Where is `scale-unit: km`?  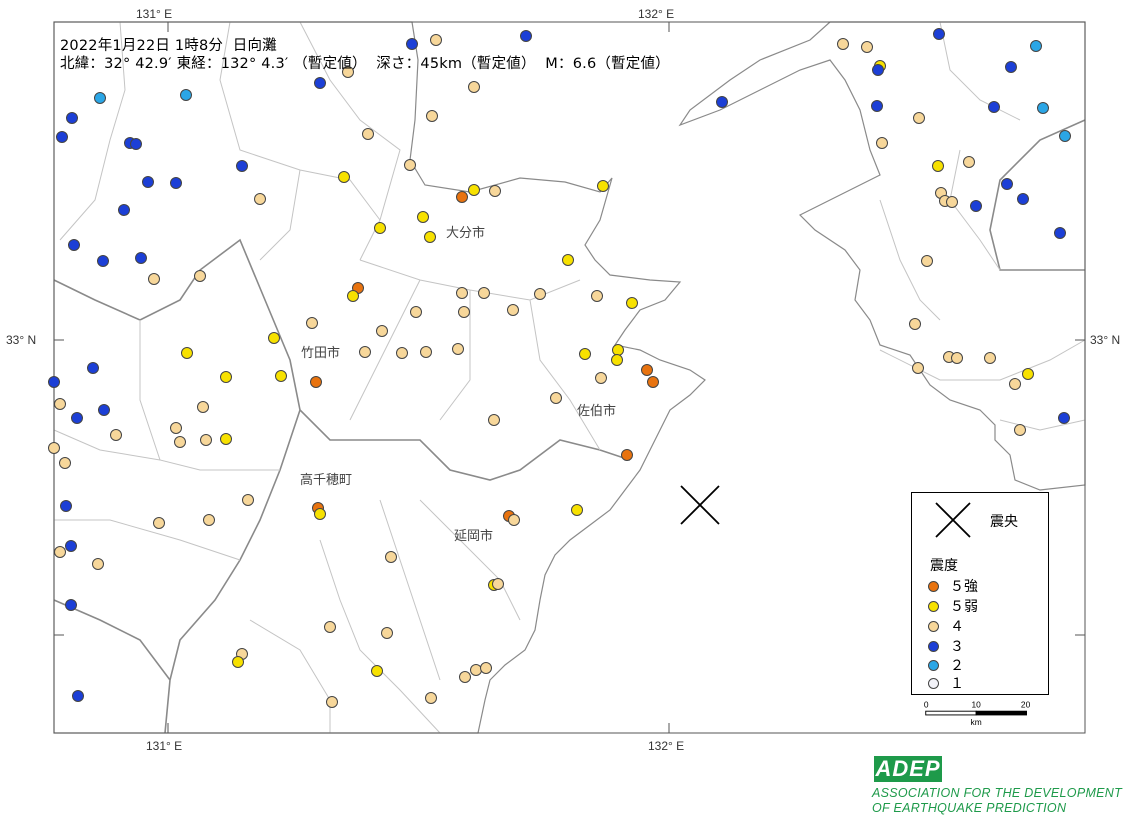 scale-unit: km is located at coordinates (976, 722).